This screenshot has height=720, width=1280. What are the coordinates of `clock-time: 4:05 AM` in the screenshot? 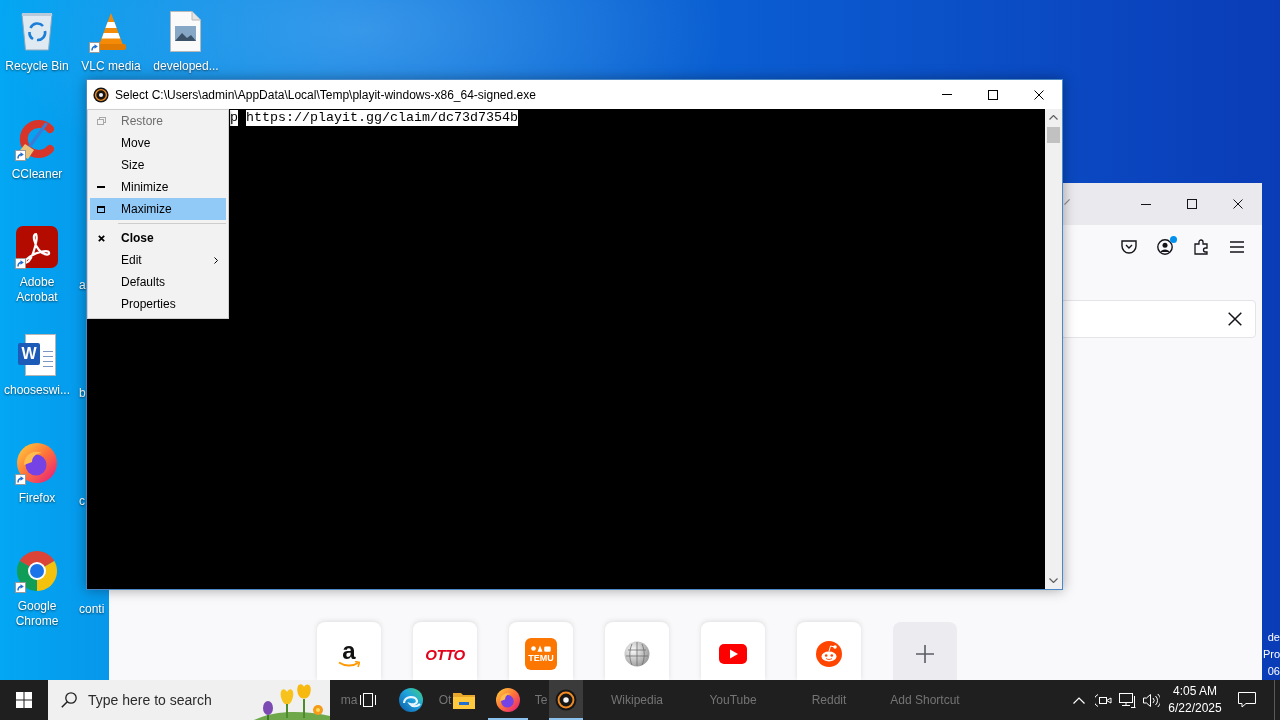 It's located at (1195, 691).